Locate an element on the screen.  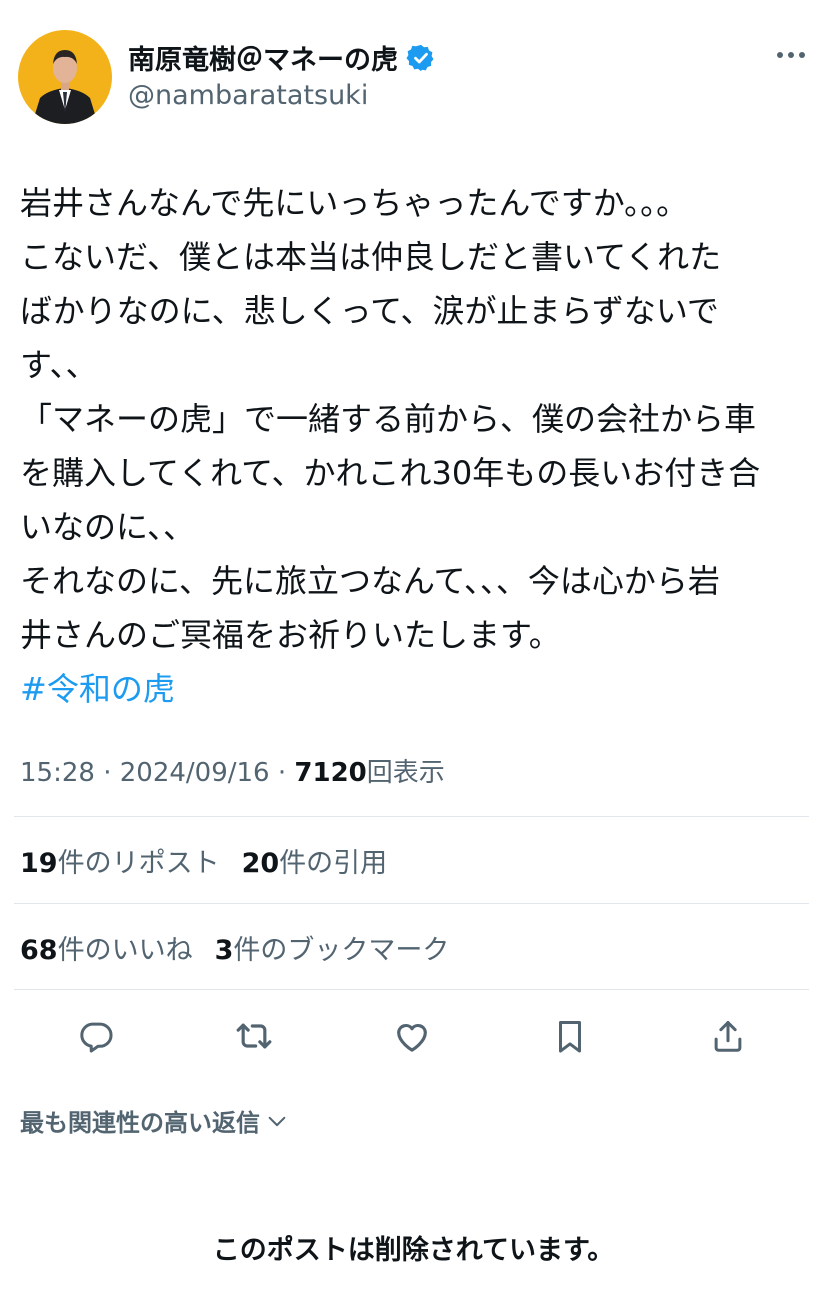
handle: @nambaratatsuki is located at coordinates (248, 95).